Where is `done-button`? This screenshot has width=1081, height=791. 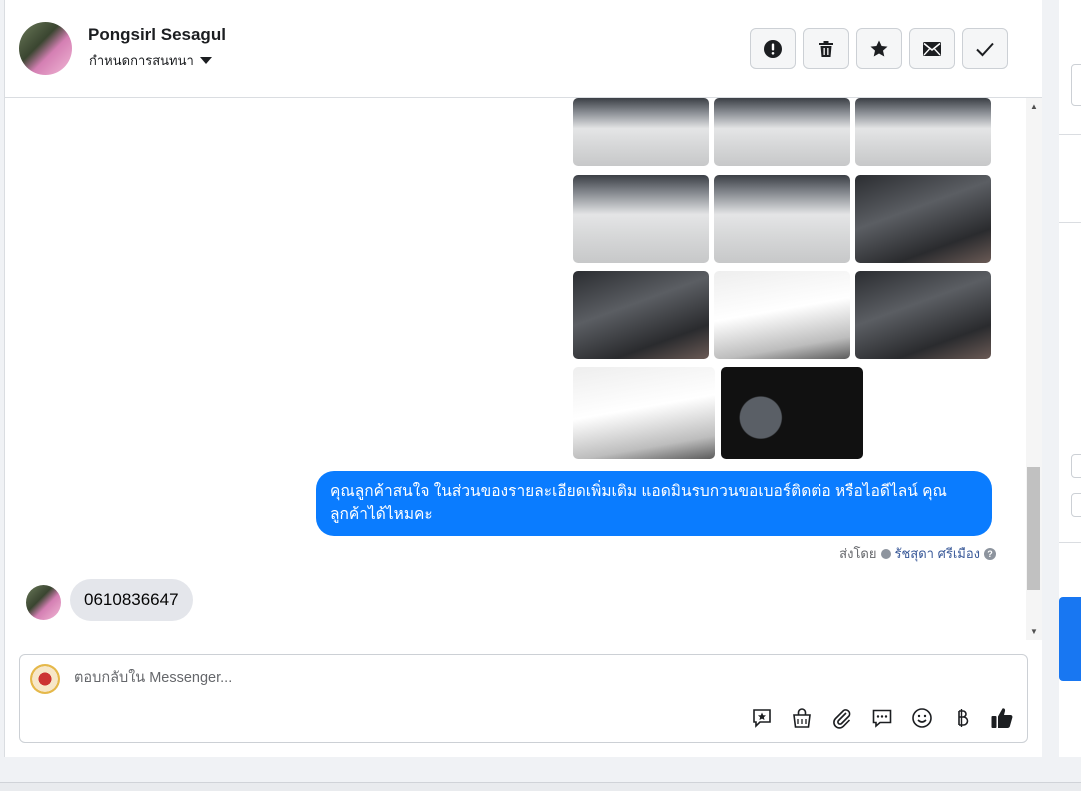 done-button is located at coordinates (985, 48).